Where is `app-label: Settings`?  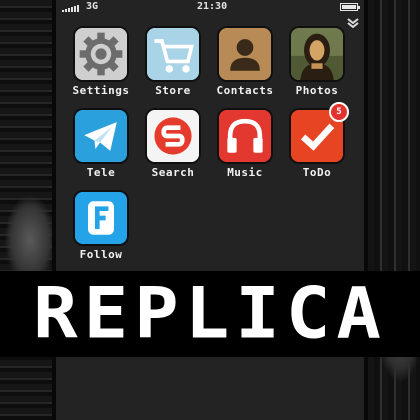
app-label: Settings is located at coordinates (101, 90).